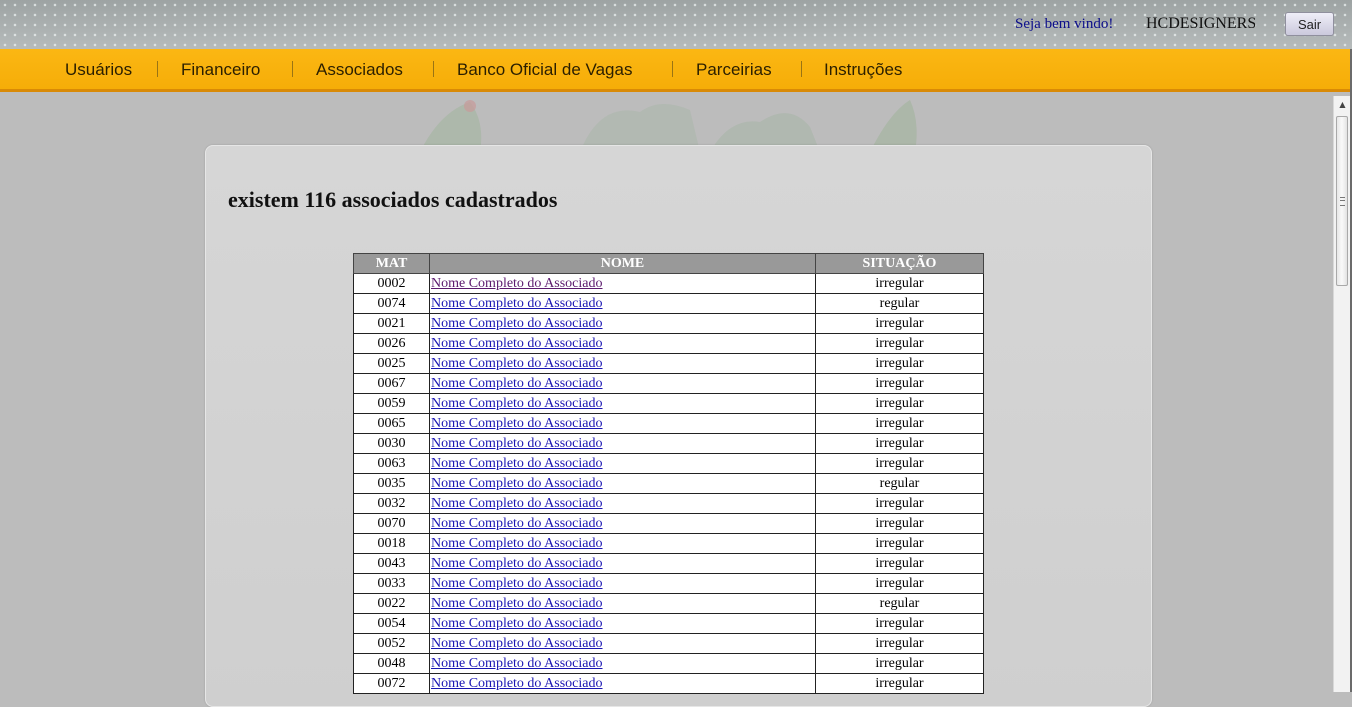 This screenshot has height=707, width=1352. What do you see at coordinates (668, 503) in the screenshot?
I see `table-row: 0032 Nome Completo do Associado irregular` at bounding box center [668, 503].